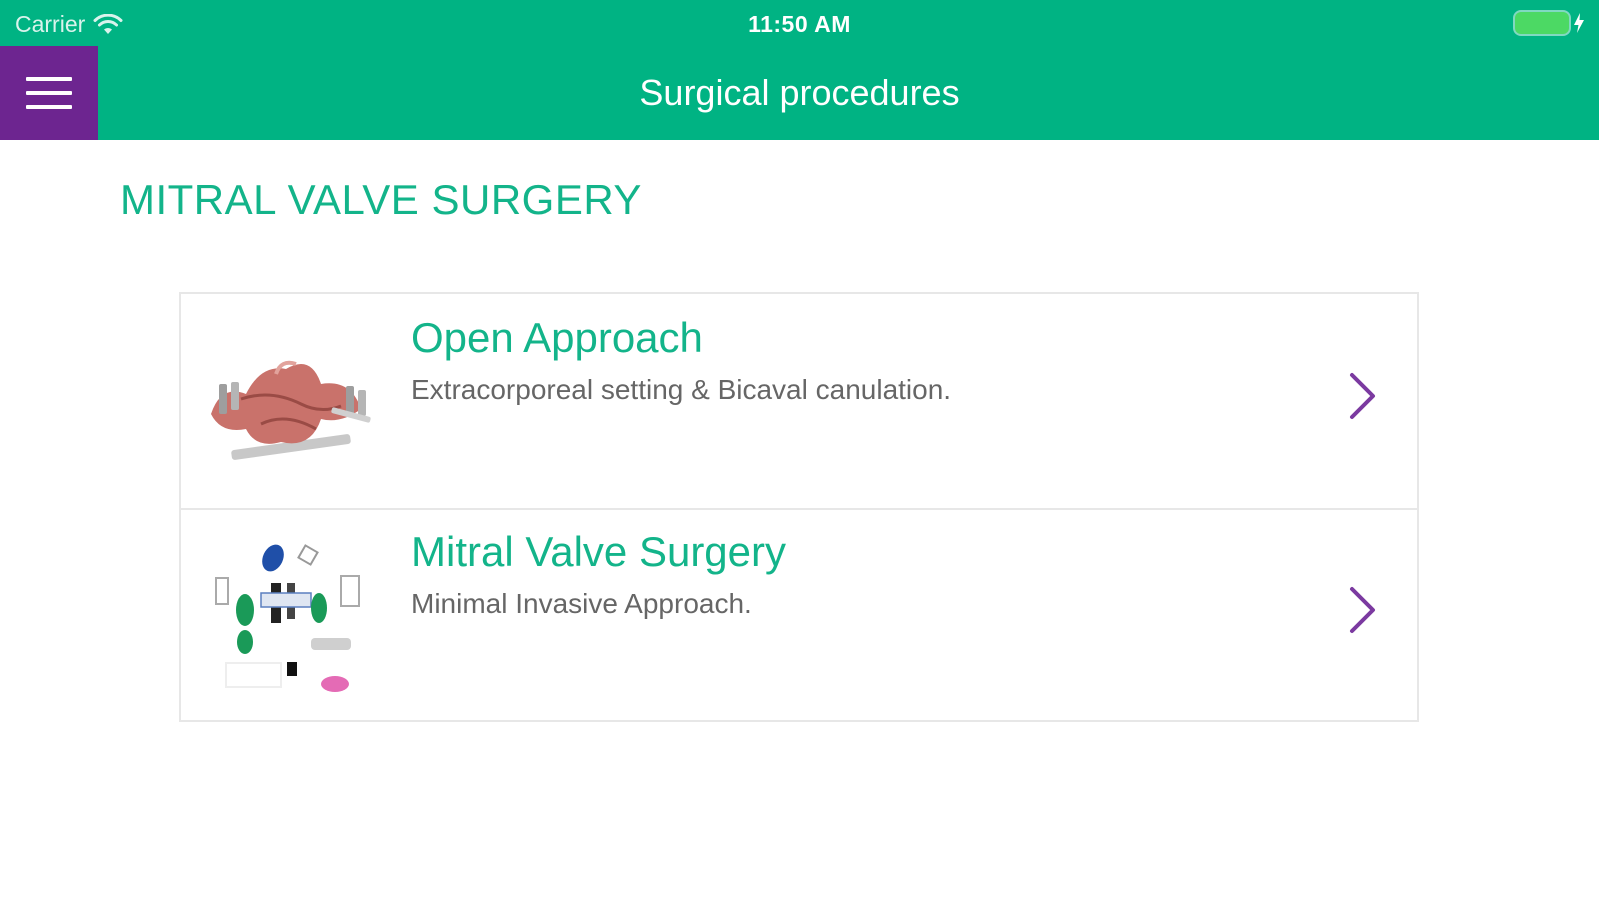 The height and width of the screenshot is (900, 1599). I want to click on menu-button, so click(49, 93).